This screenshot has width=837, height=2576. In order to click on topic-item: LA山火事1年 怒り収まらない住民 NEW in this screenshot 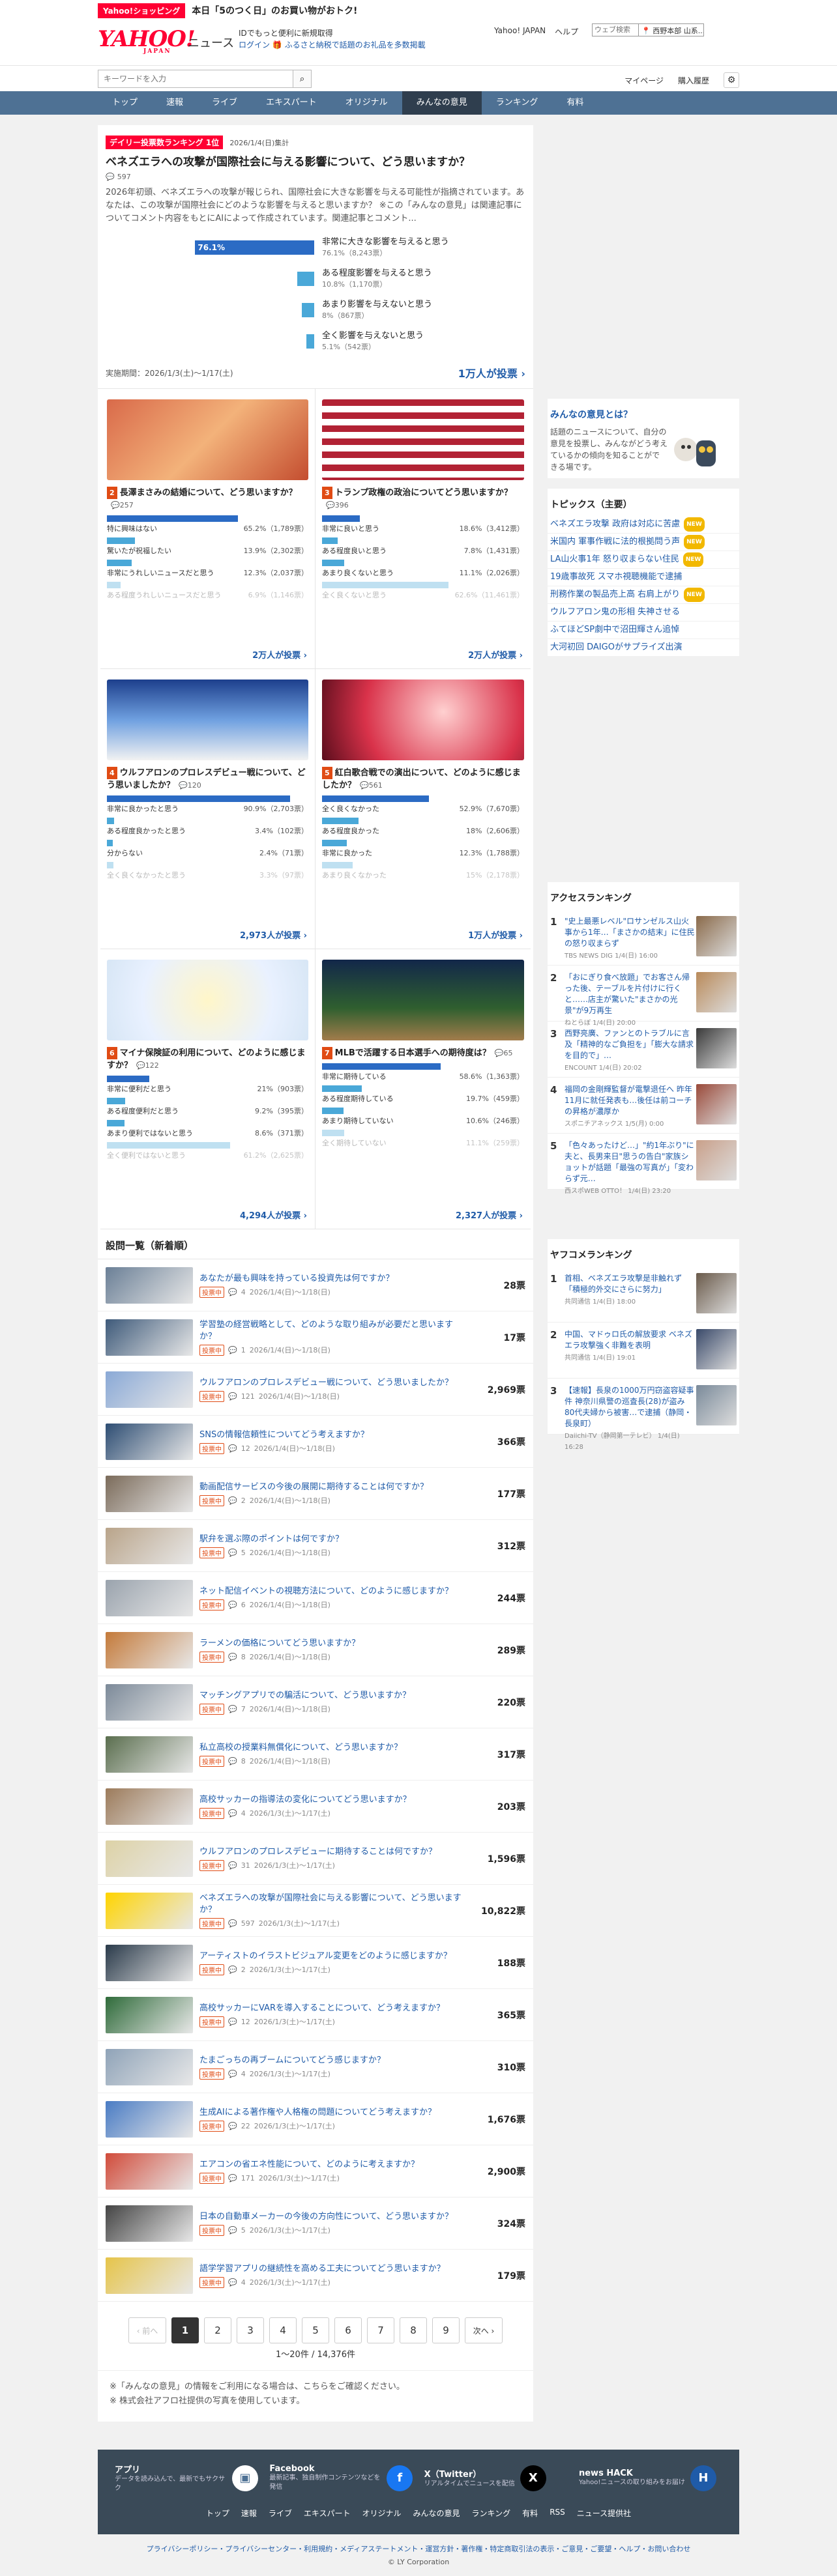, I will do `click(644, 560)`.